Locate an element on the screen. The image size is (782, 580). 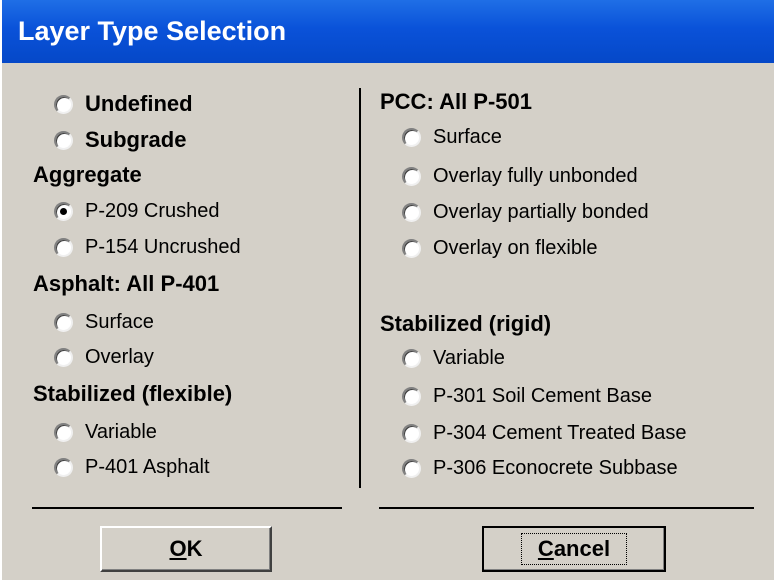
radio-label: Overlay on flexible is located at coordinates (515, 248).